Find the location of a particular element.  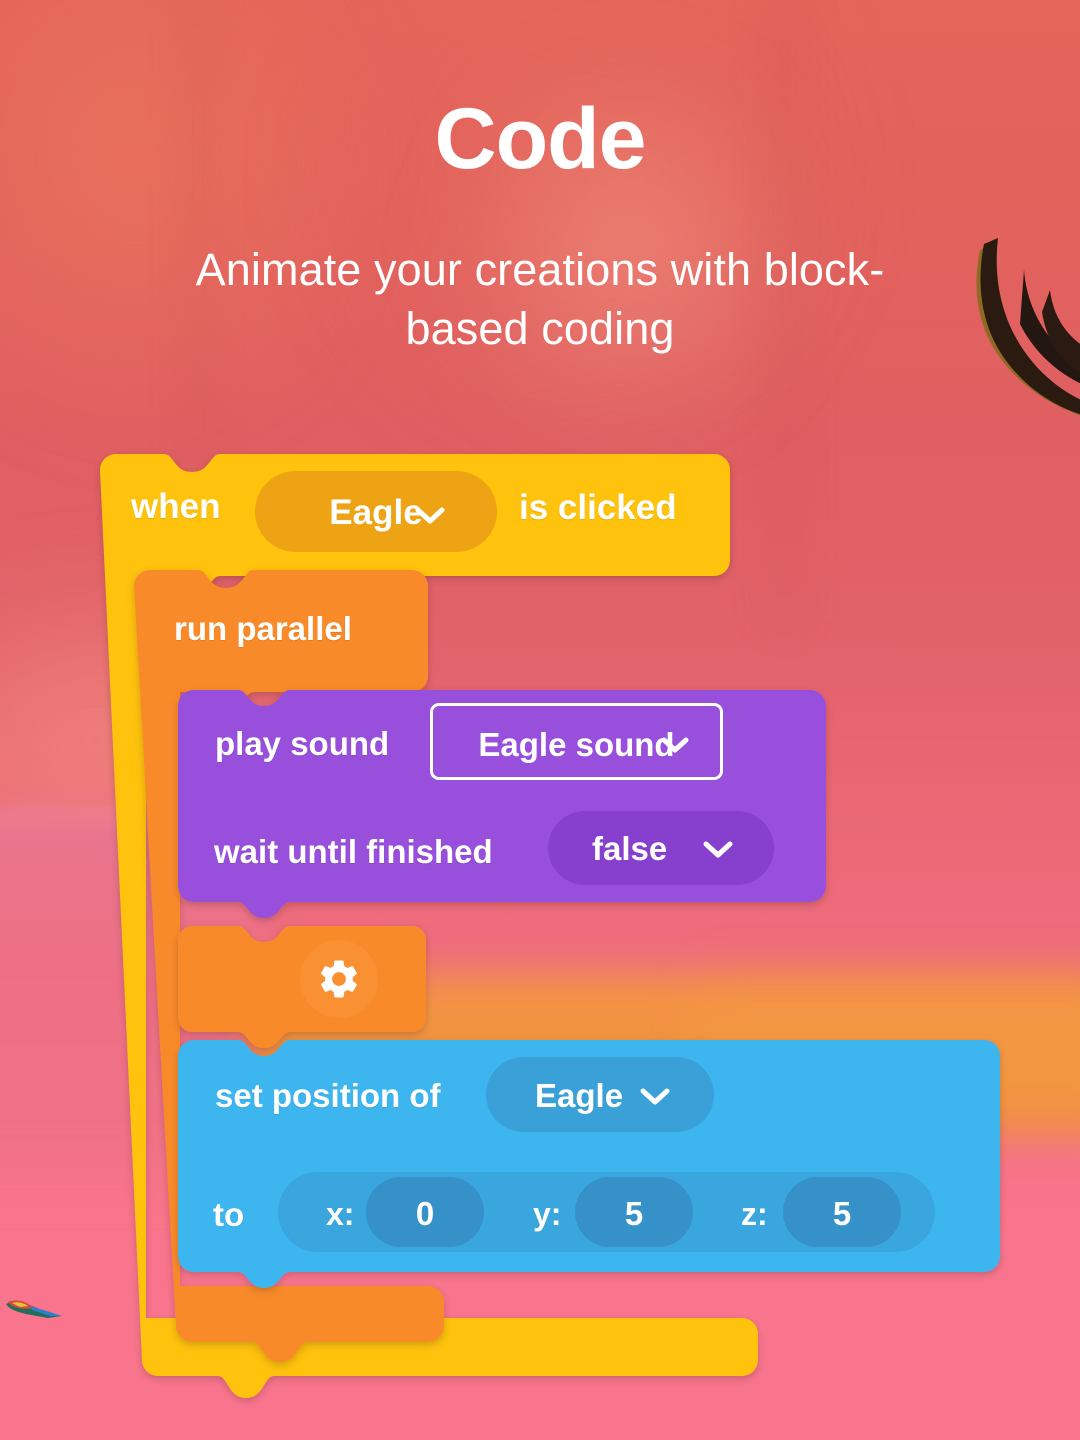

coordinate-x-input: 0 is located at coordinates (425, 1212).